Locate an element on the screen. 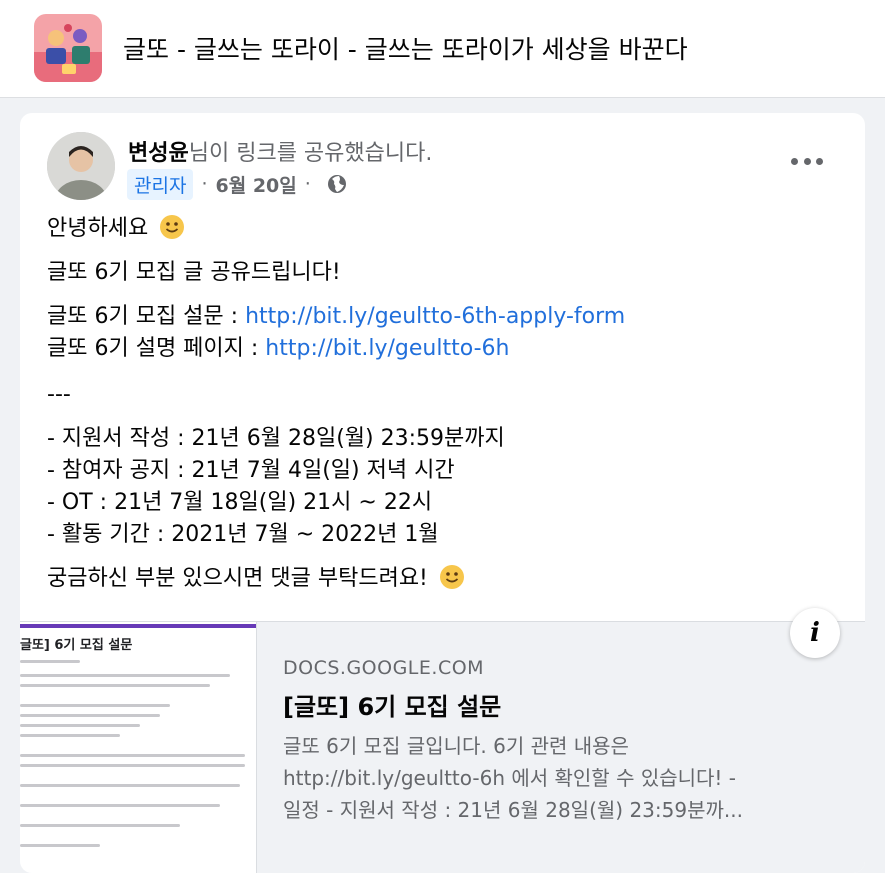  preview-domain: DOCS.GOOGLE.COM is located at coordinates (384, 668).